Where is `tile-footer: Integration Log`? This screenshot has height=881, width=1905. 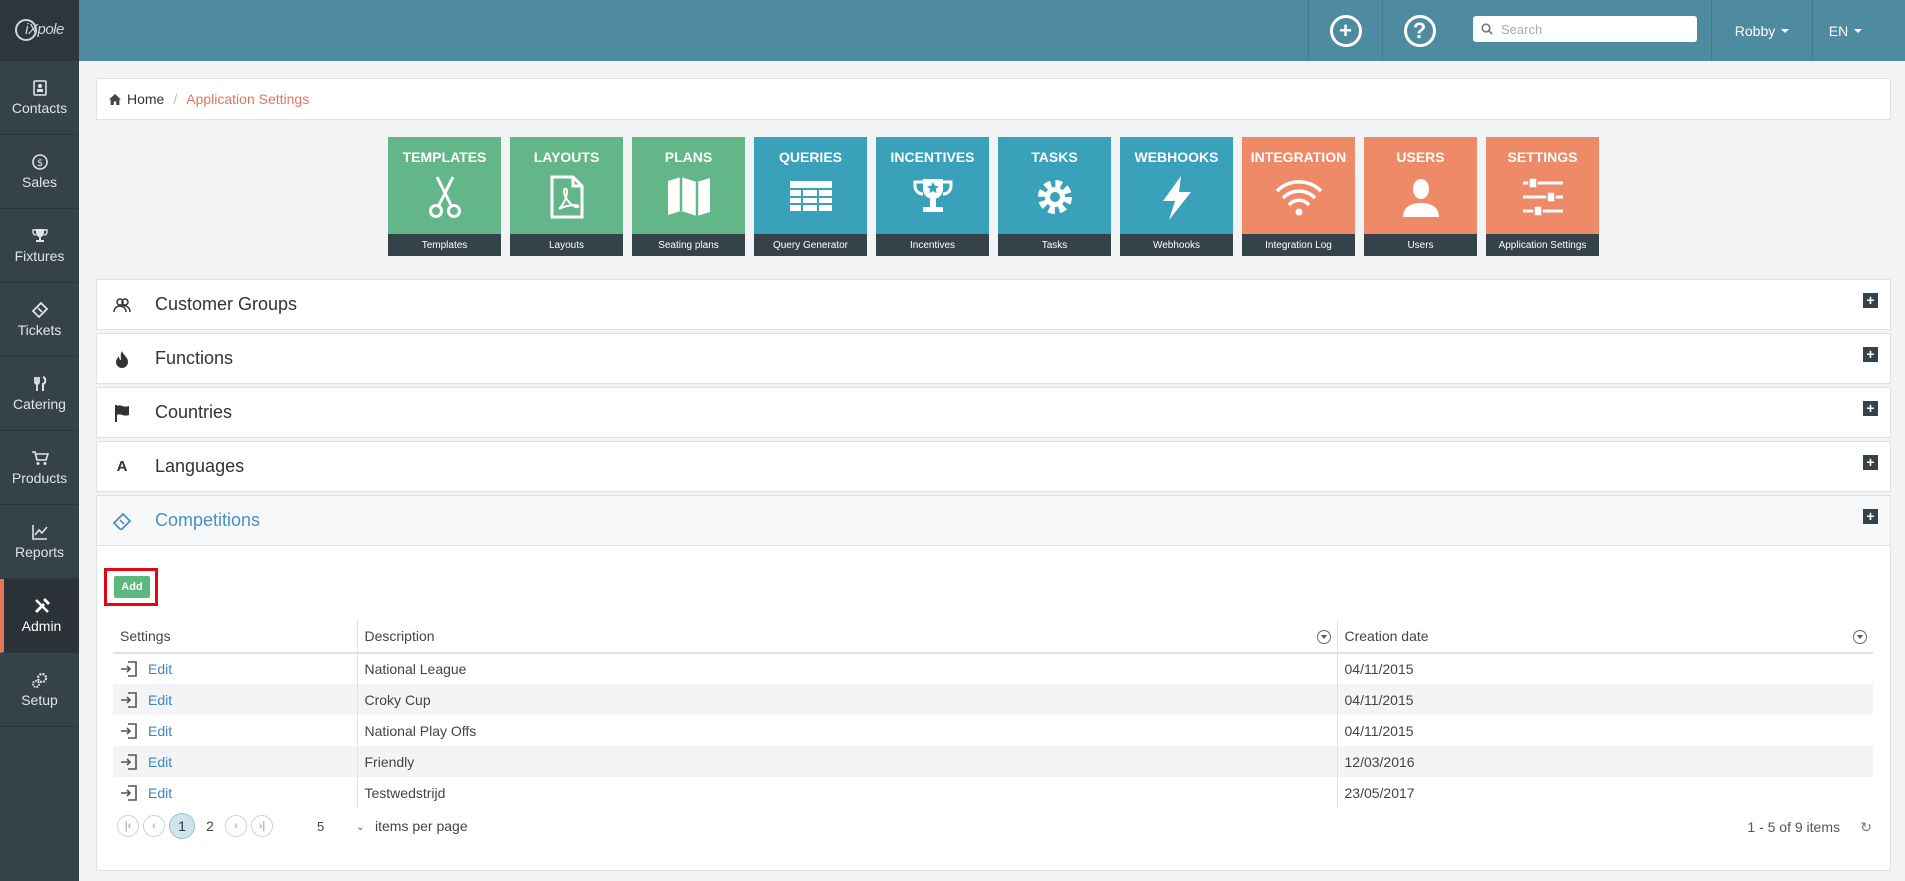 tile-footer: Integration Log is located at coordinates (1298, 245).